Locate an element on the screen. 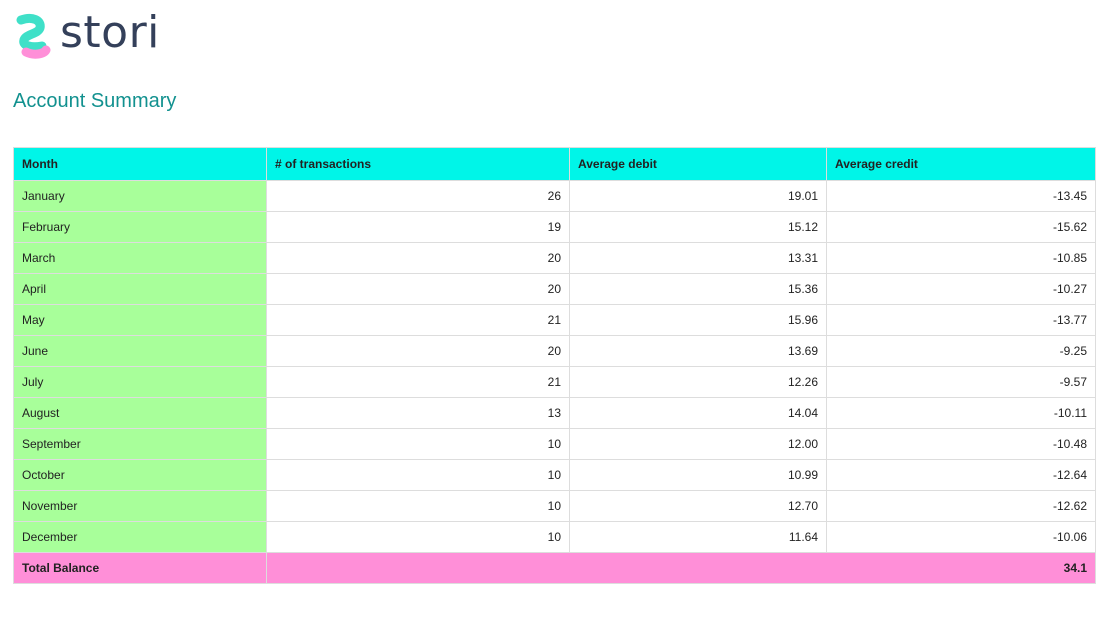 Image resolution: width=1110 pixels, height=622 pixels. average-credit-cell: -10.06 is located at coordinates (961, 537).